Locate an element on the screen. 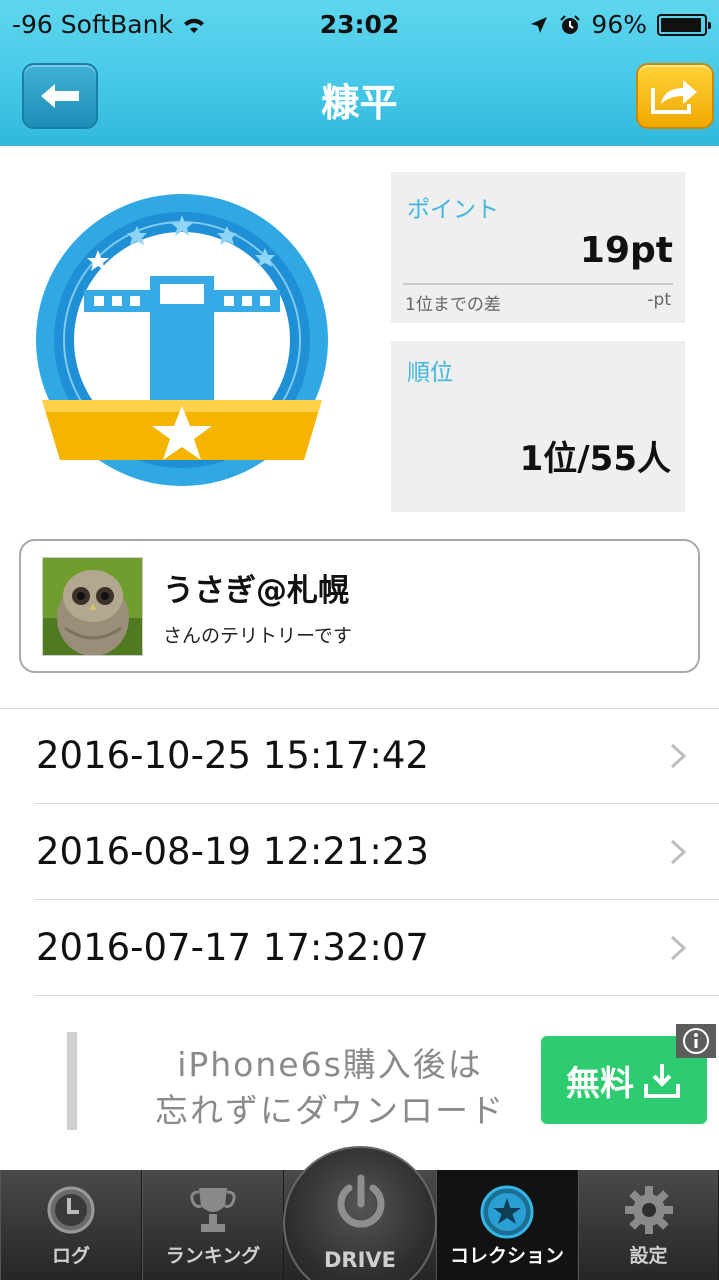  status-right: 96% is located at coordinates (620, 24).